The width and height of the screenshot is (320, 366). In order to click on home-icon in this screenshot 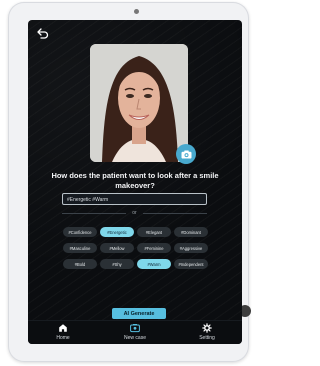, I will do `click(63, 328)`.